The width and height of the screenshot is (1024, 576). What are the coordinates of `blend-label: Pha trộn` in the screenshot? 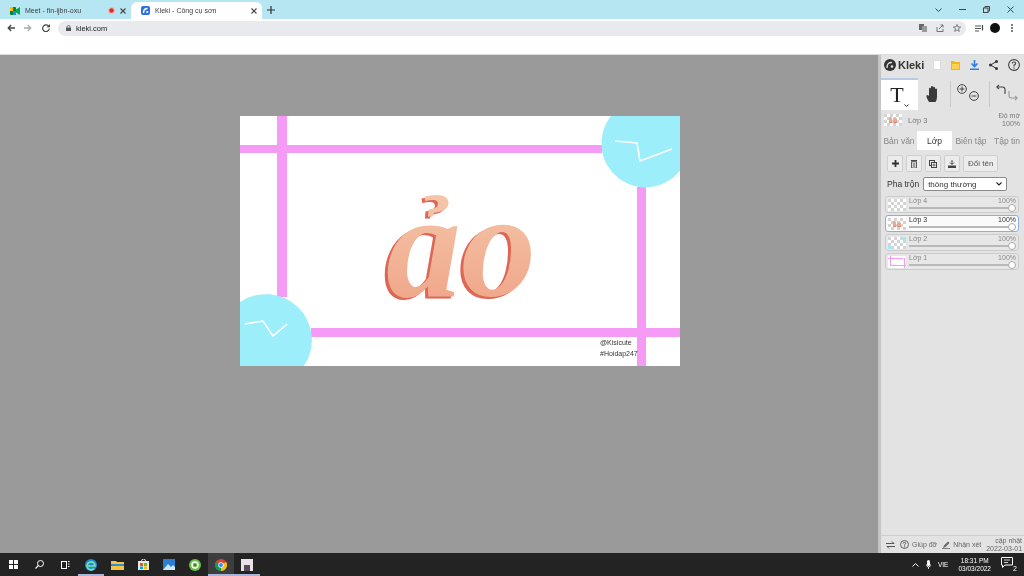 It's located at (903, 184).